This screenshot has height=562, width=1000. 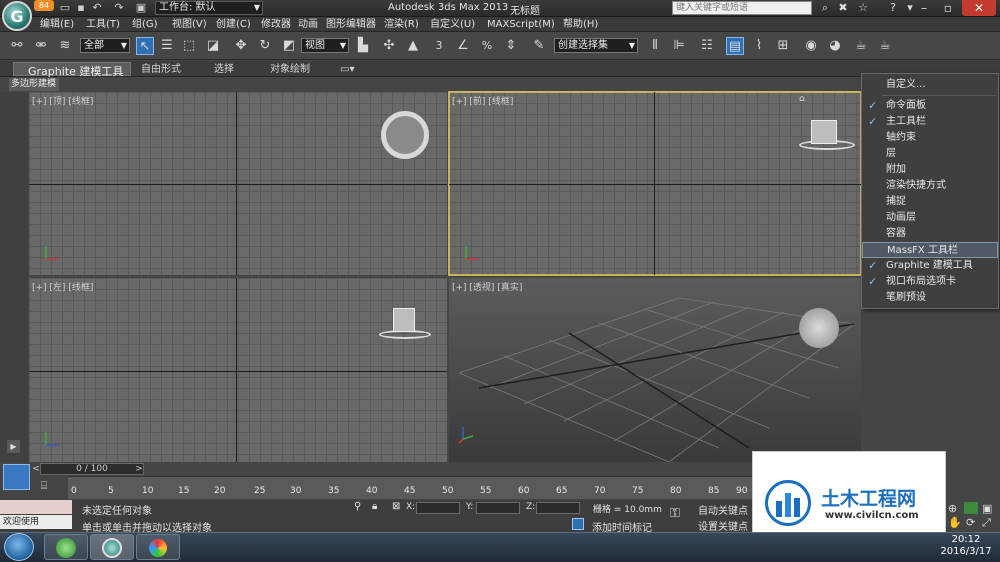 What do you see at coordinates (357, 506) in the screenshot?
I see `isolate-selection-icon: ⚲` at bounding box center [357, 506].